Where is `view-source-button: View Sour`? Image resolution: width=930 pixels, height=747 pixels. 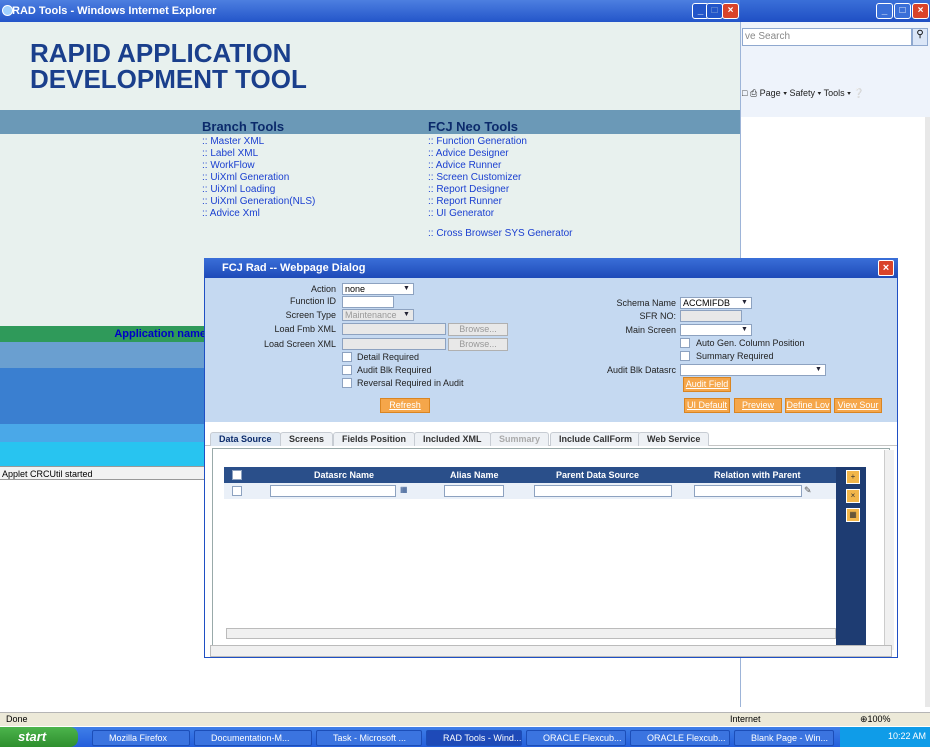 view-source-button: View Sour is located at coordinates (858, 405).